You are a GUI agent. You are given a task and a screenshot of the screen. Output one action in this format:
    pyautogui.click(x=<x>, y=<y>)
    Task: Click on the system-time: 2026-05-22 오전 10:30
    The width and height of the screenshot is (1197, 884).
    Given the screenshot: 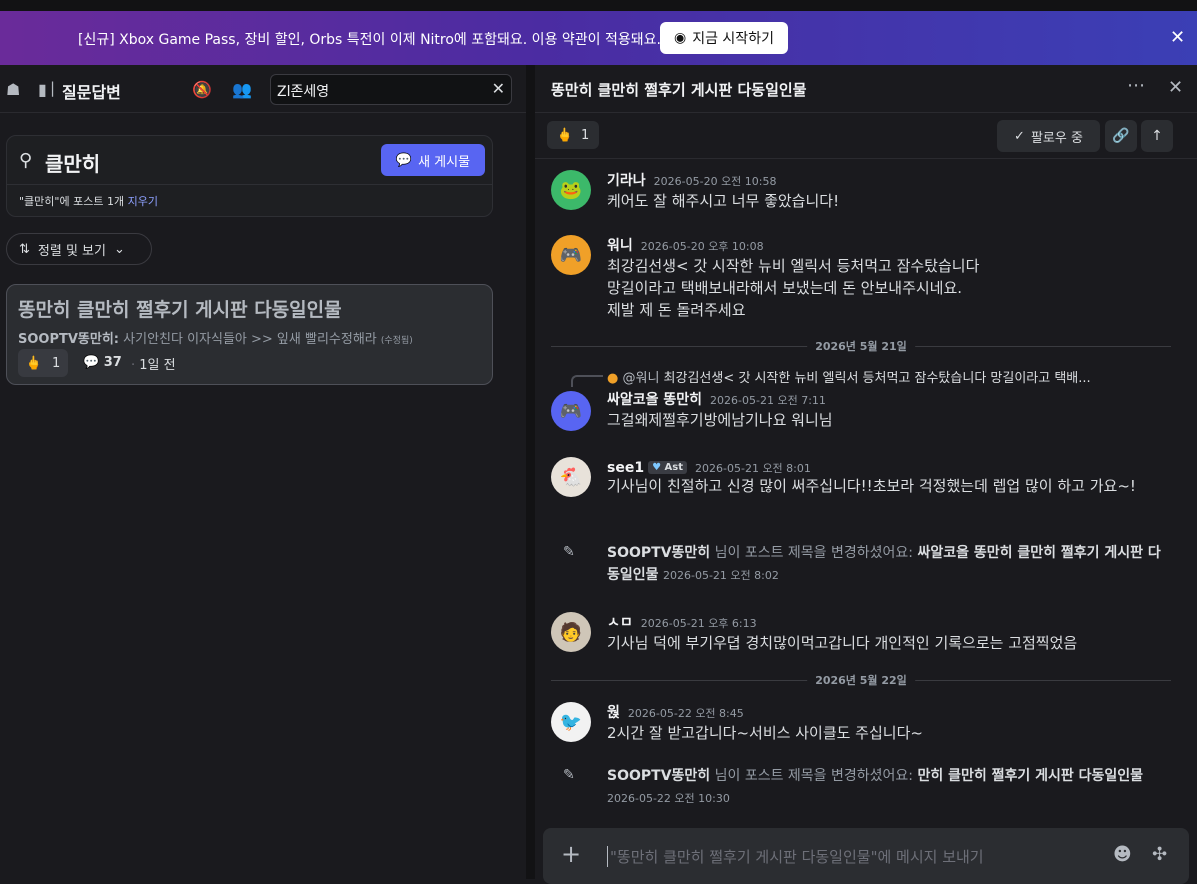 What is the action you would take?
    pyautogui.click(x=668, y=798)
    